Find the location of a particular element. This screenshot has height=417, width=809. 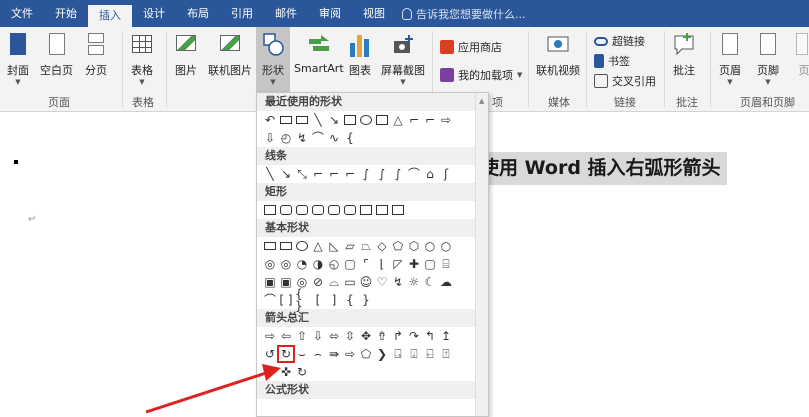

line-arrow-icon: ↘ is located at coordinates (286, 174).